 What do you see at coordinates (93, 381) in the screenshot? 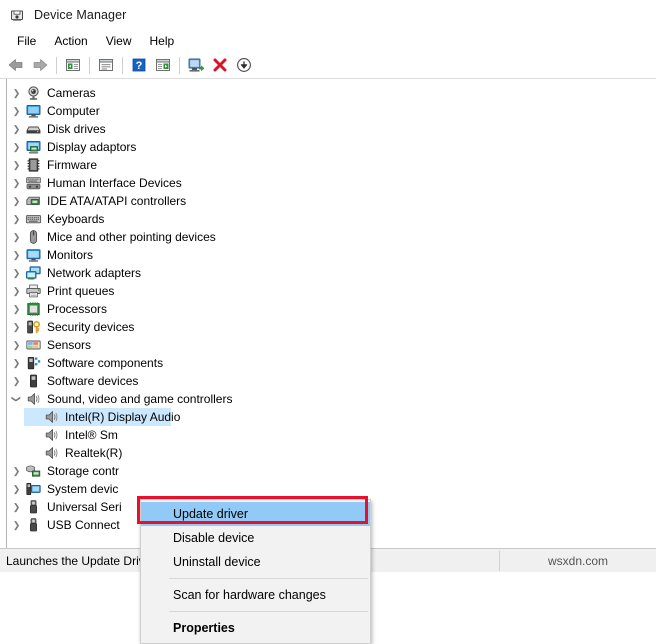
I see `tree-item-label: Software devices` at bounding box center [93, 381].